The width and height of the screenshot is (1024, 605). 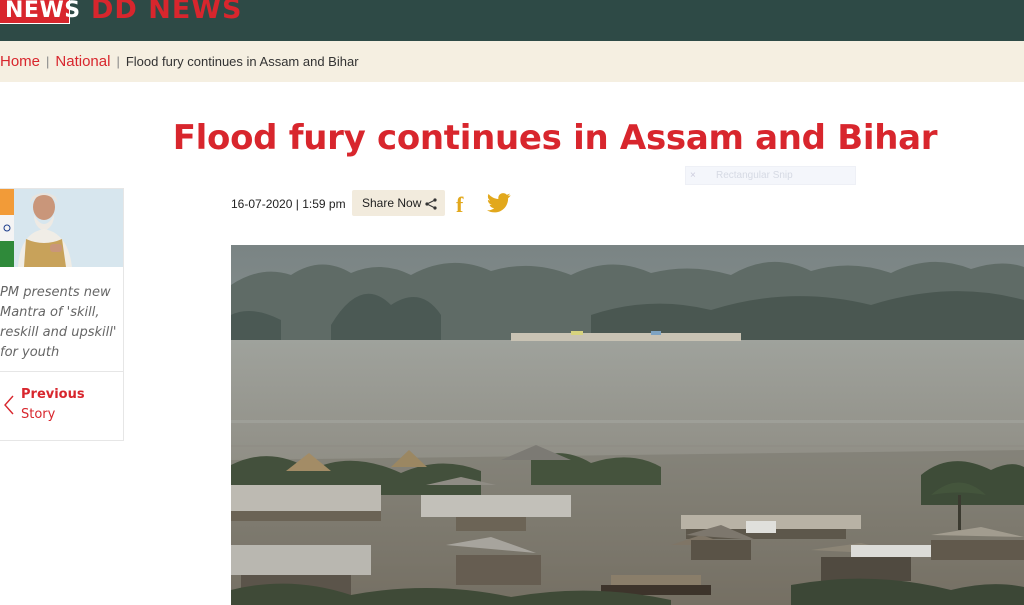 I want to click on snip-tooltip-label: Rectangular Snip, so click(x=754, y=175).